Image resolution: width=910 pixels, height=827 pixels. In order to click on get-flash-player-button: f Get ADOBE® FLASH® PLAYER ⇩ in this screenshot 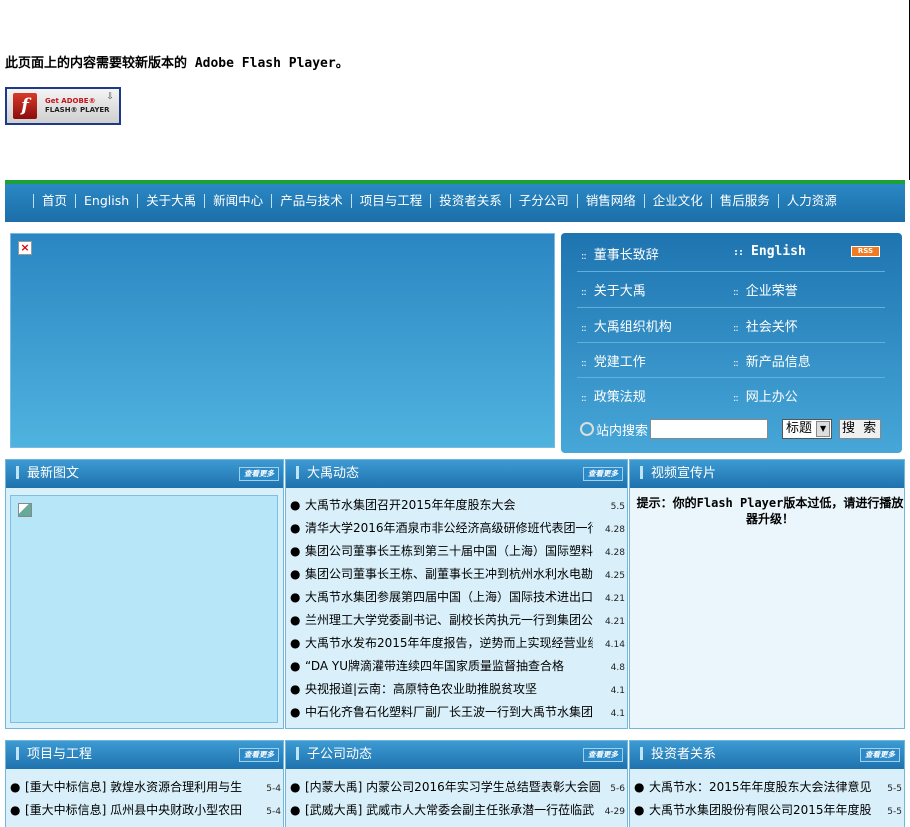, I will do `click(63, 106)`.